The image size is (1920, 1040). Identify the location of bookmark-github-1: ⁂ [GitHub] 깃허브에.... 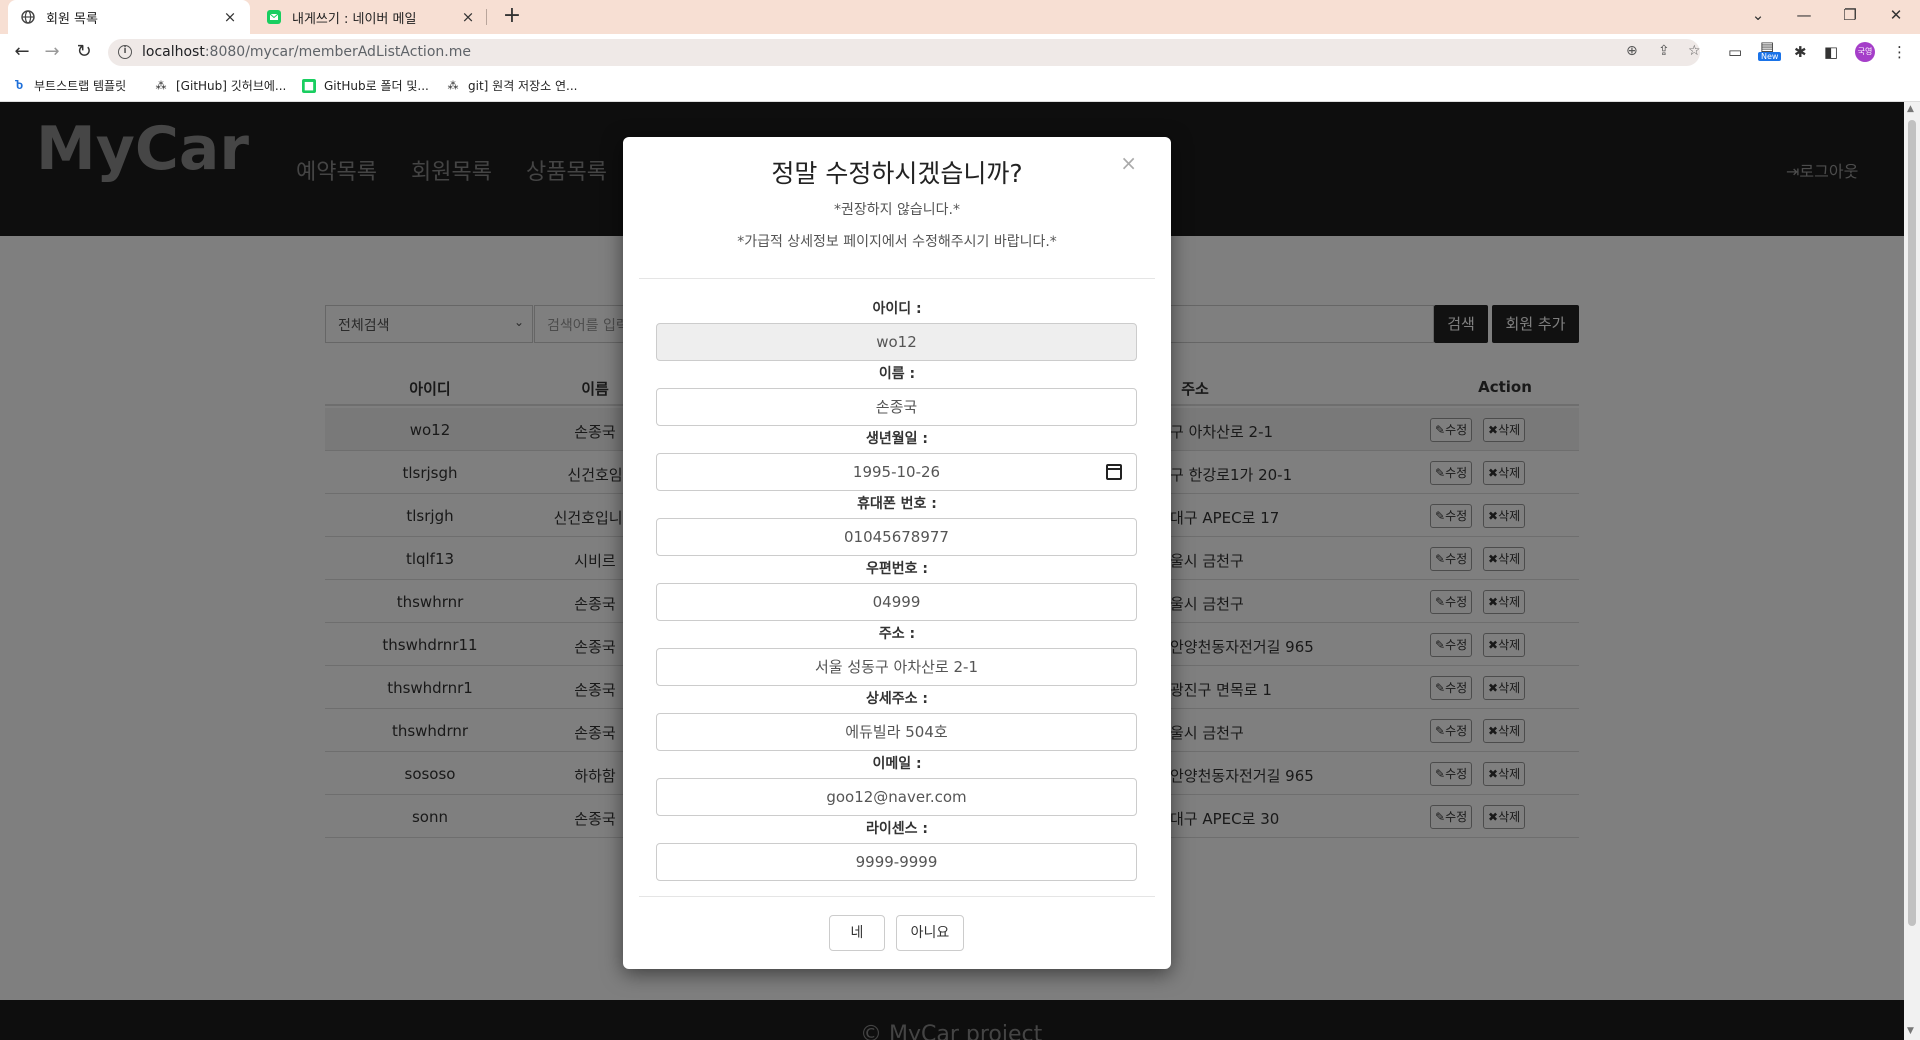
(220, 85).